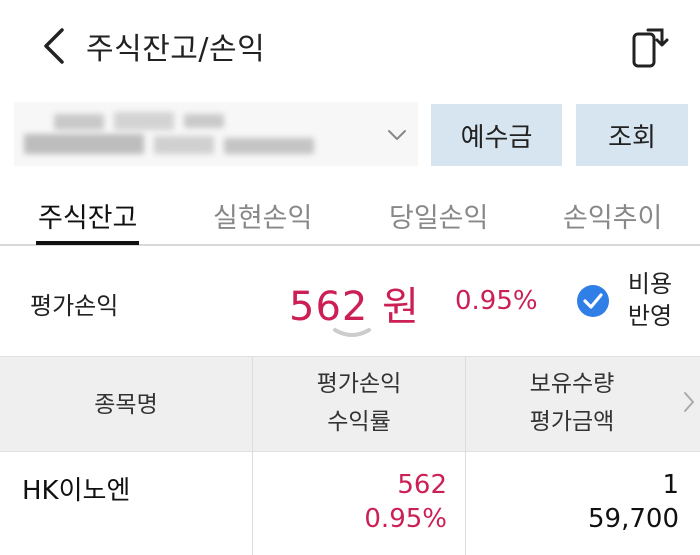  I want to click on cost-reflect-label: 비용 반영, so click(650, 300).